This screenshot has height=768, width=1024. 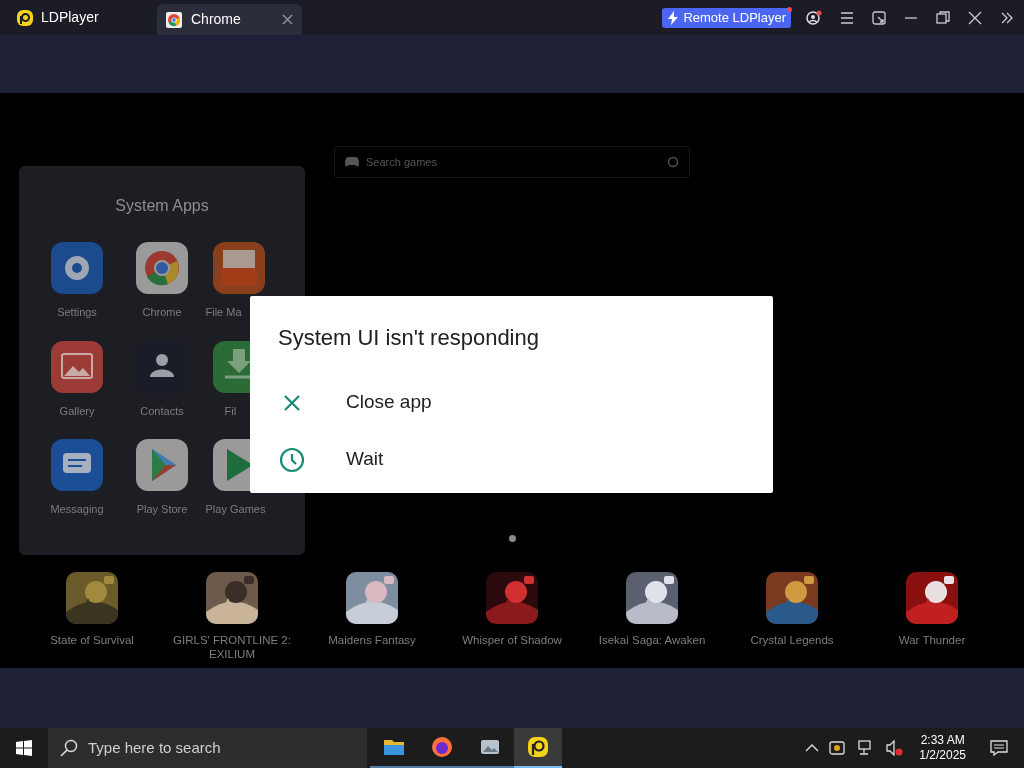 What do you see at coordinates (726, 17) in the screenshot?
I see `remote-ldplayer-button: Remote LDPlayer` at bounding box center [726, 17].